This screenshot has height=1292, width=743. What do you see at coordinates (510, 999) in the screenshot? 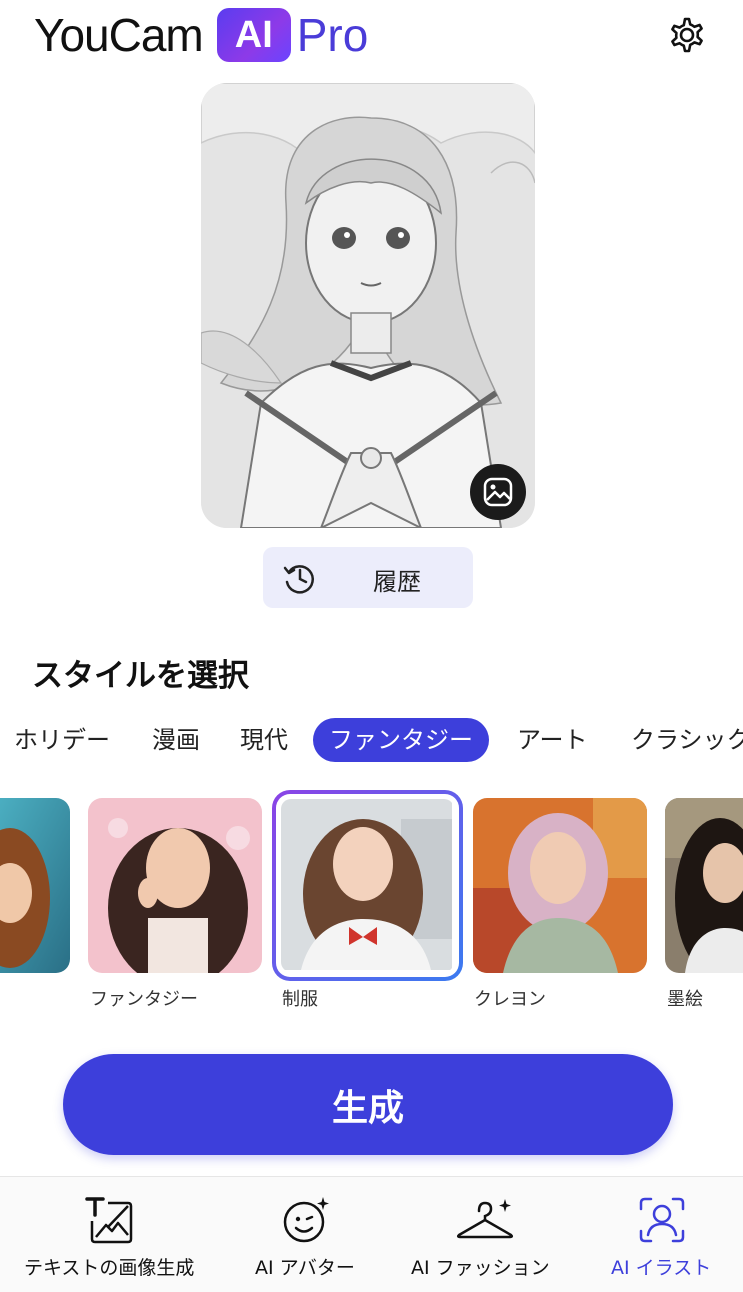
I see `style-label-crayon: クレヨン` at bounding box center [510, 999].